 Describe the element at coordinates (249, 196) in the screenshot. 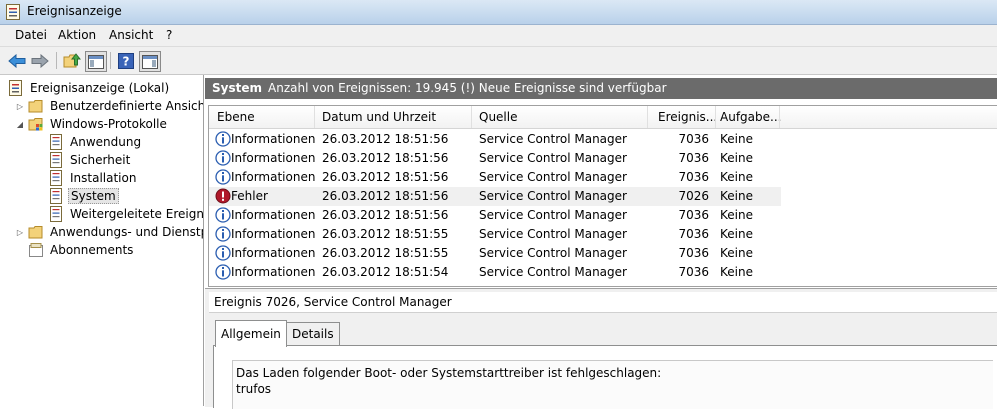

I see `cell-level: Fehler` at that location.